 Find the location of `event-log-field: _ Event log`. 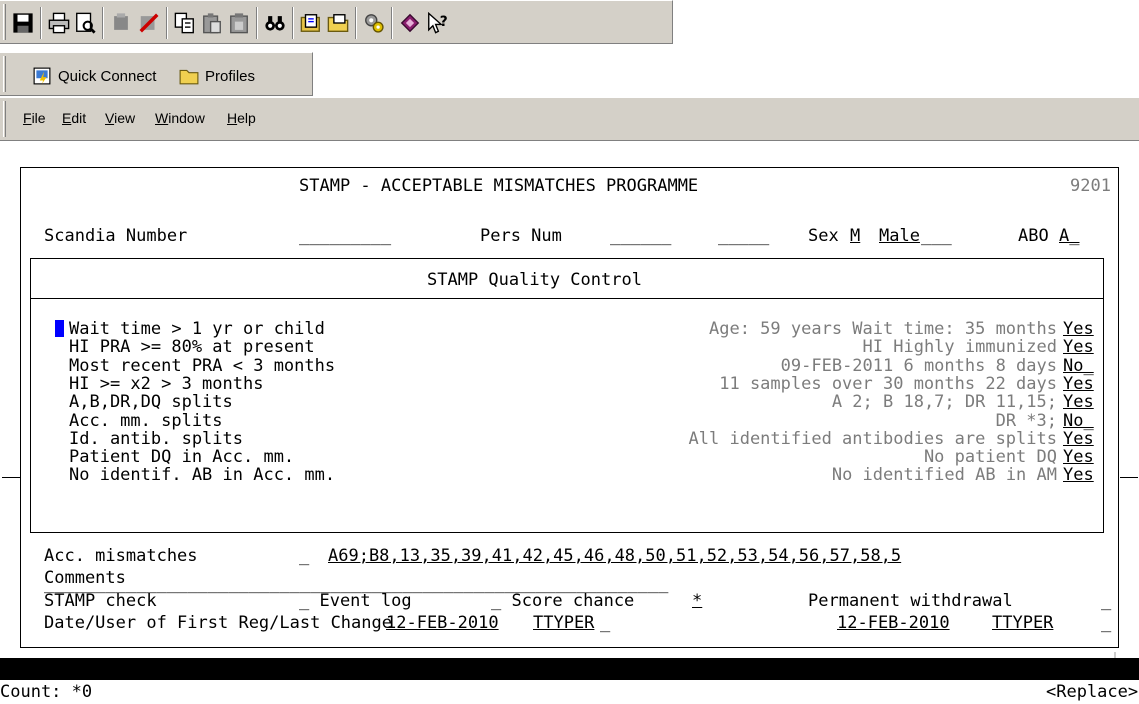

event-log-field: _ Event log is located at coordinates (355, 601).